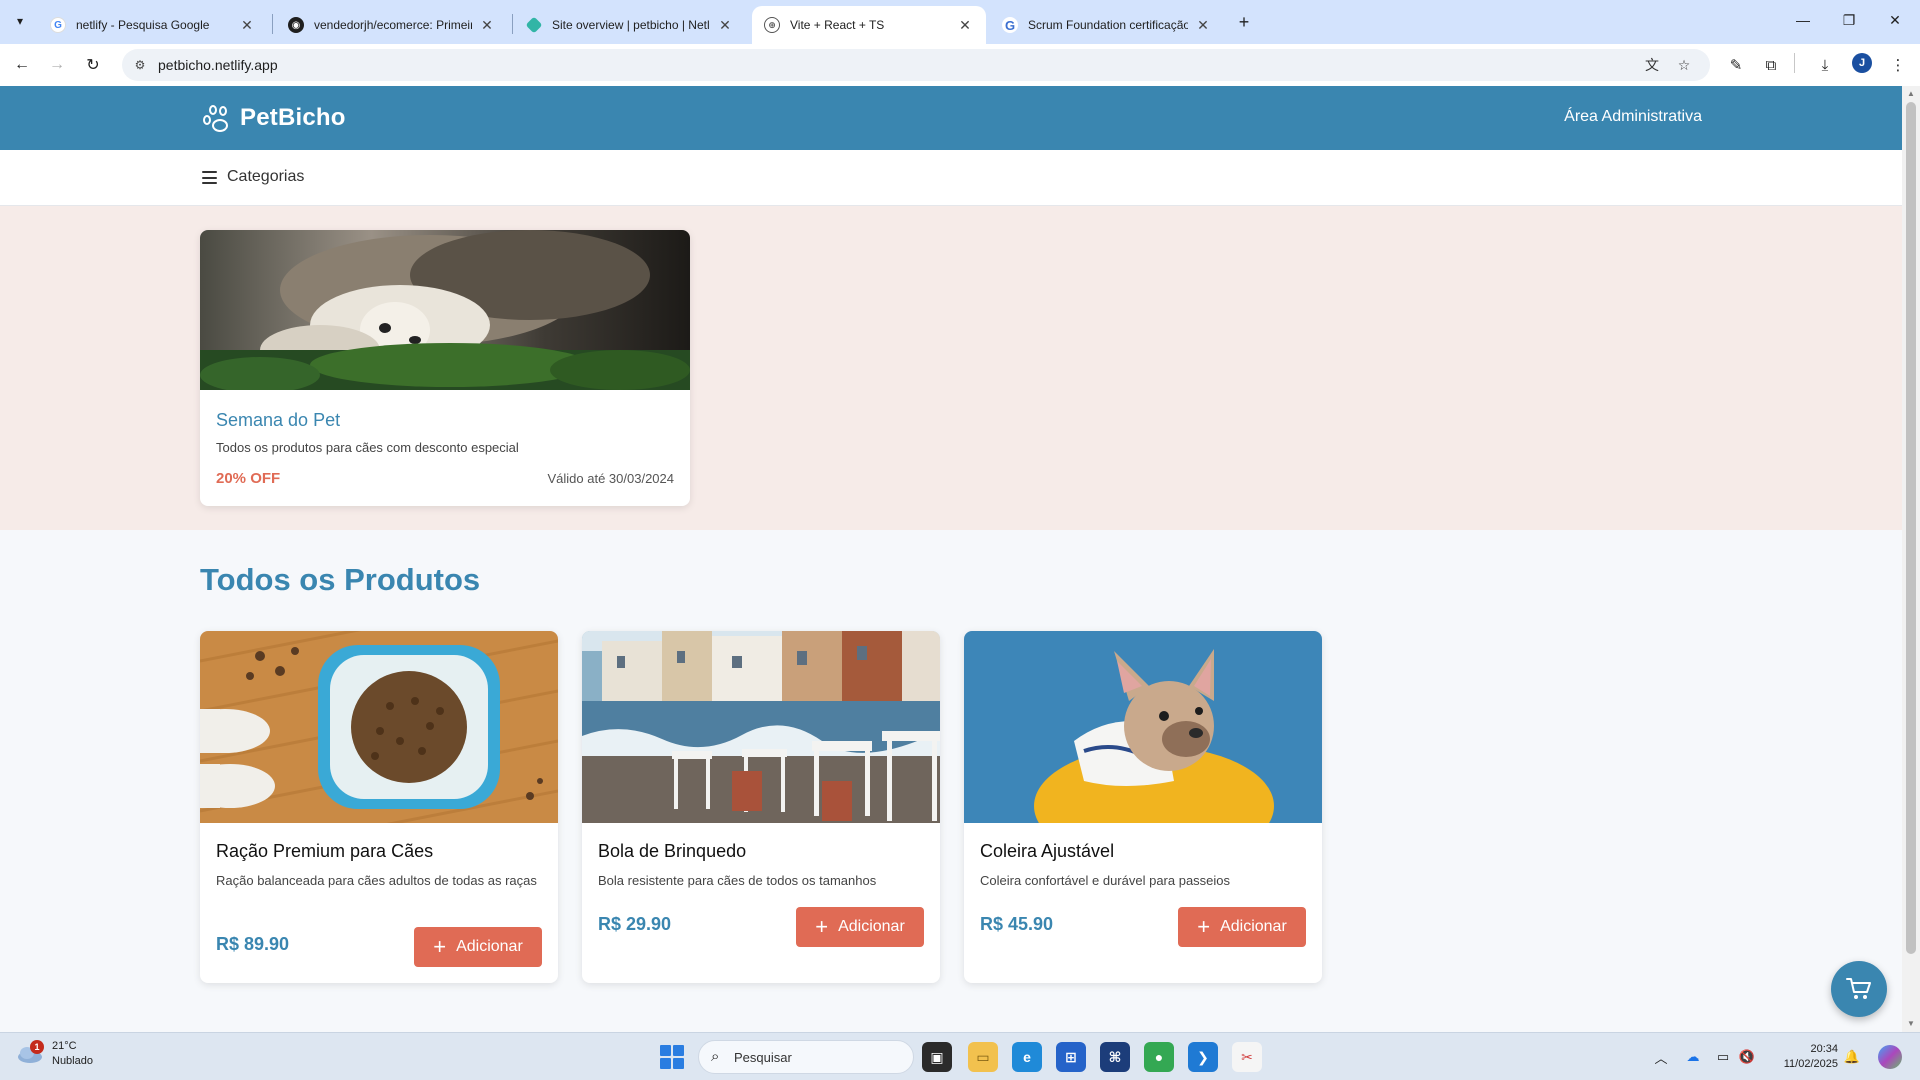 Image resolution: width=1920 pixels, height=1080 pixels. I want to click on scrum-icon: G, so click(1010, 25).